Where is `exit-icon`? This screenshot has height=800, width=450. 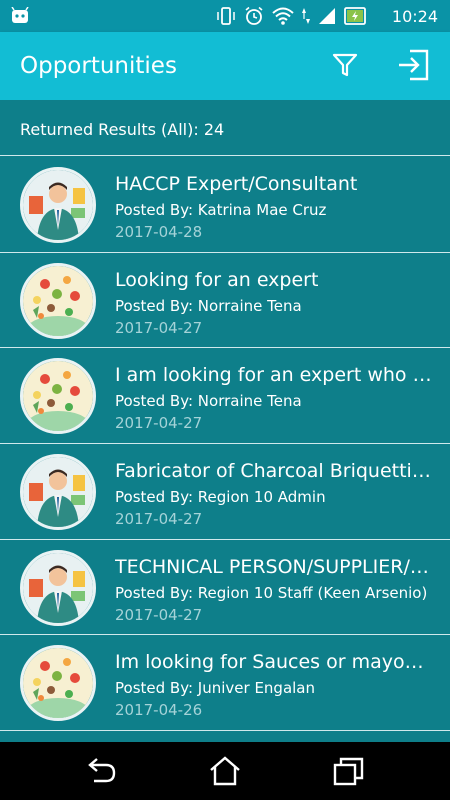
exit-icon is located at coordinates (414, 65).